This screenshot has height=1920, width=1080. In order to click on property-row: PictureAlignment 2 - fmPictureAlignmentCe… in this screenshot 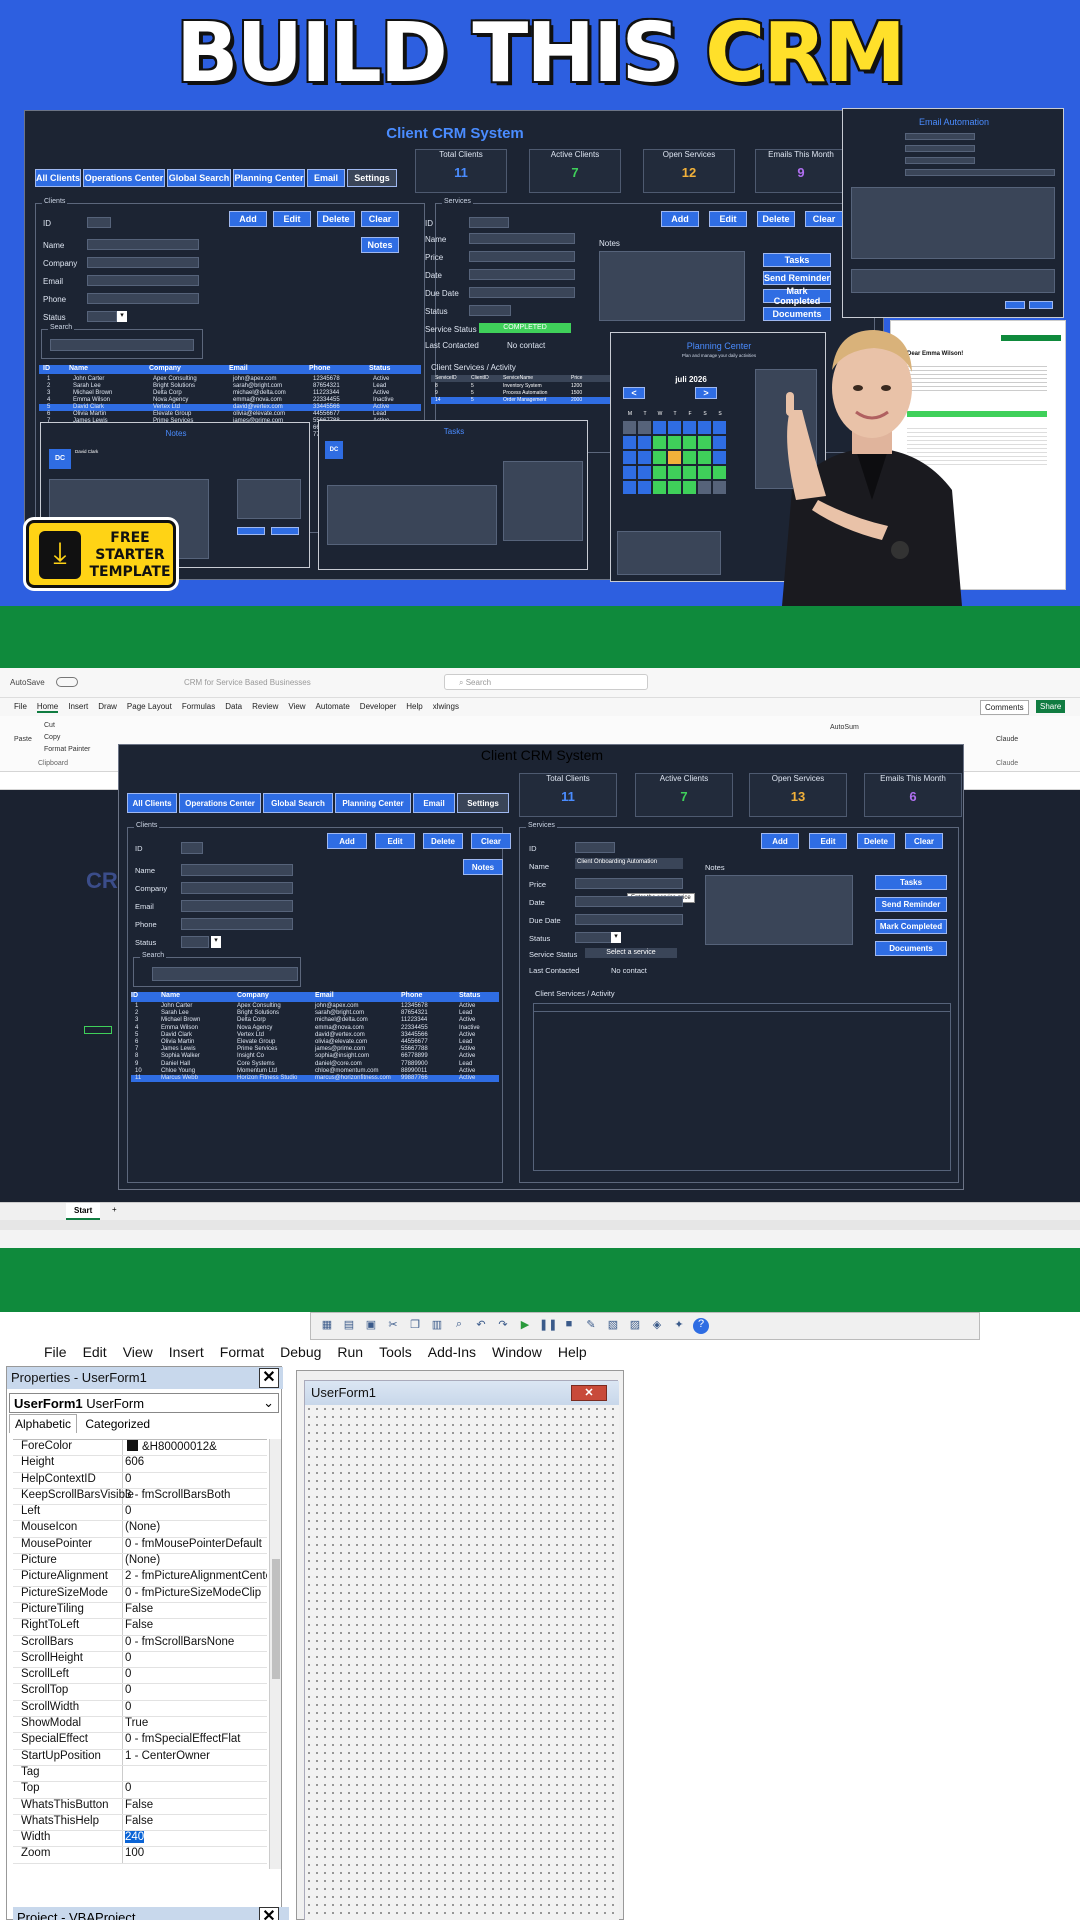, I will do `click(140, 1578)`.